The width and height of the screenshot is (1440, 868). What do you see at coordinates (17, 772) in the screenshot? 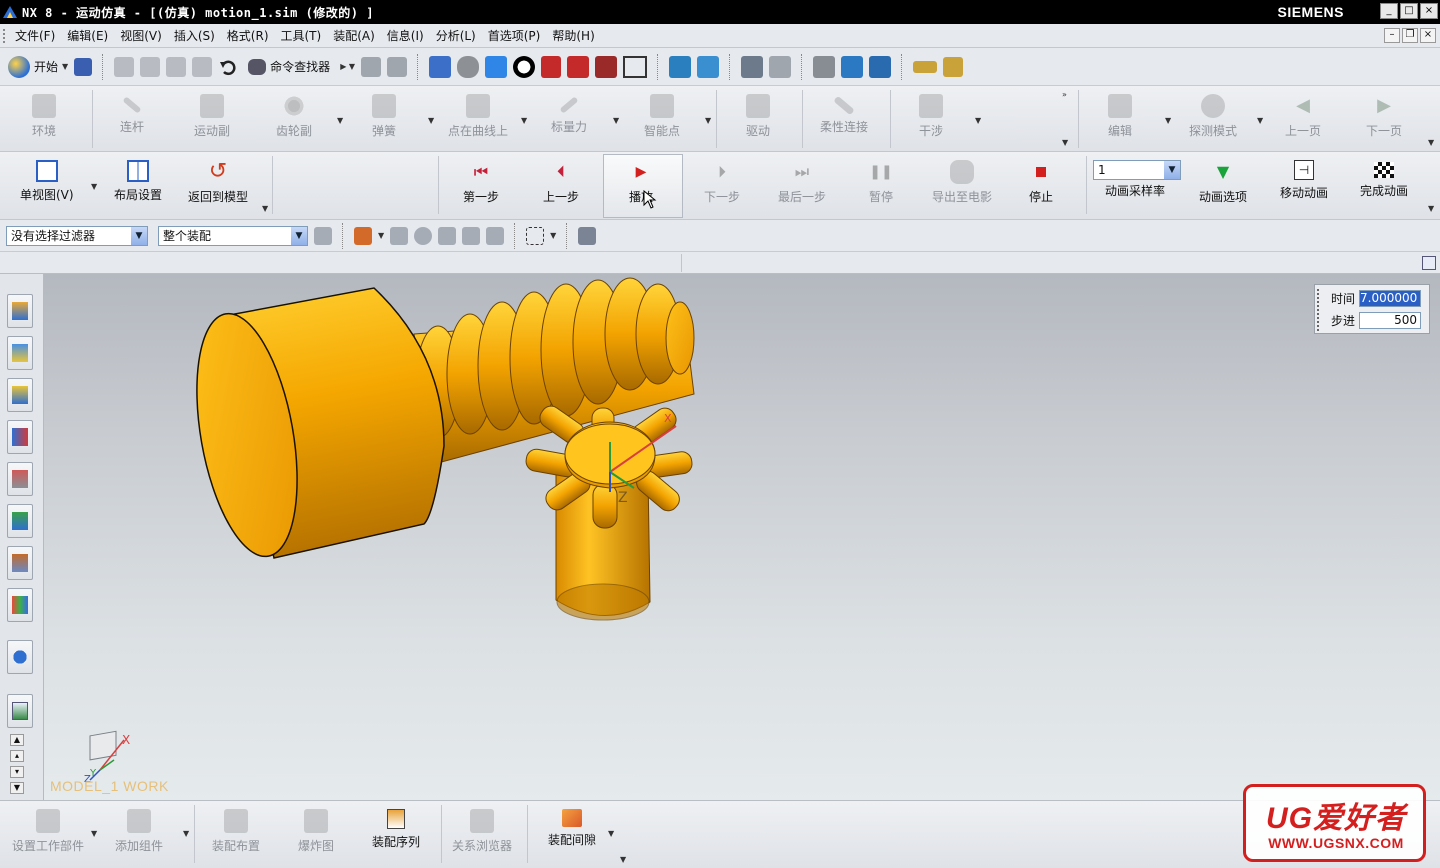
I see `scroll-down-button: ▾` at bounding box center [17, 772].